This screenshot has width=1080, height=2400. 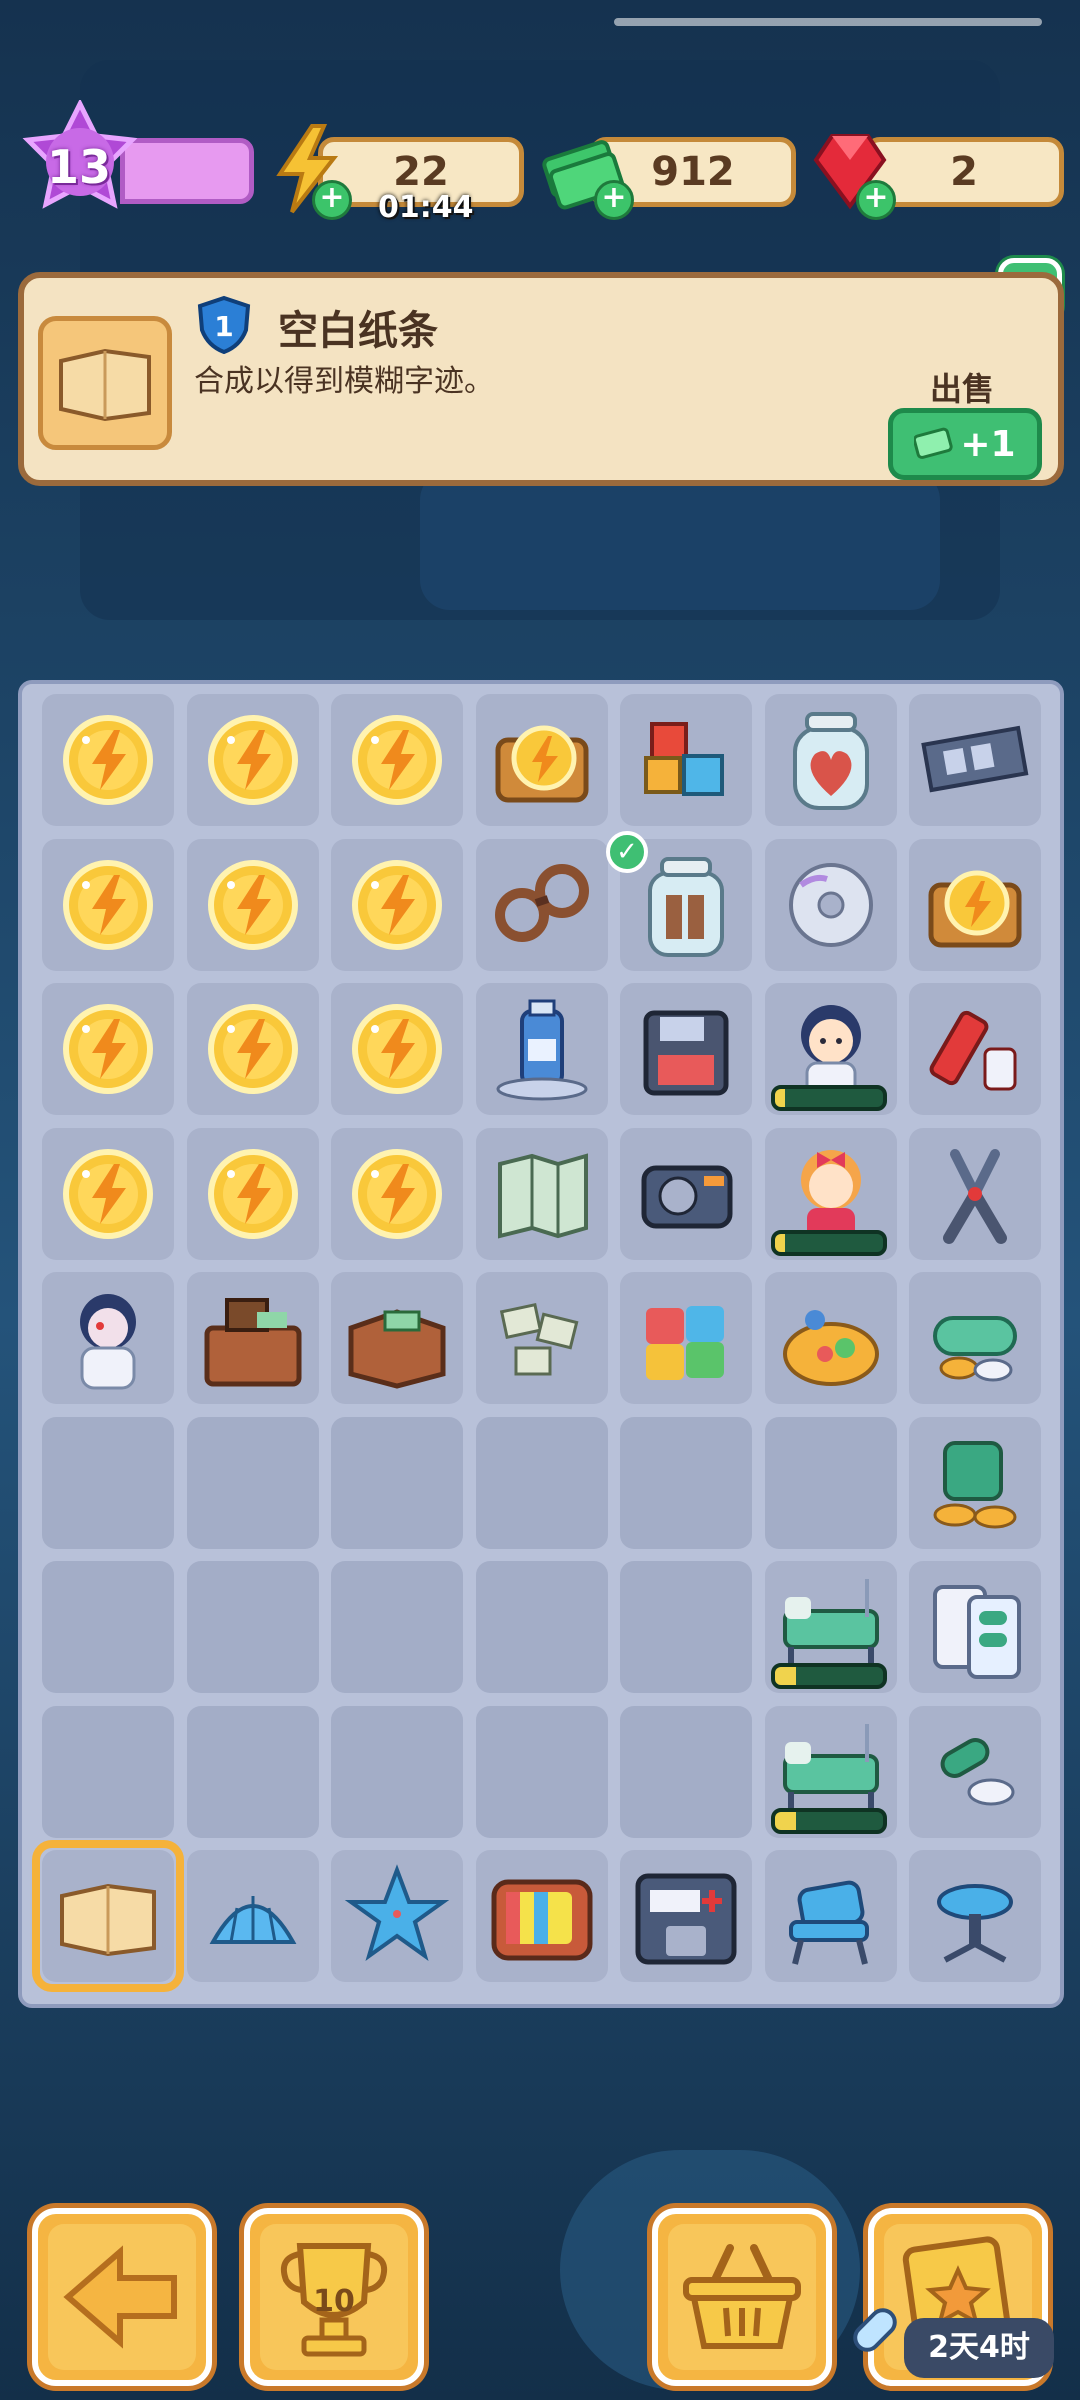 I want to click on capsules-icon, so click(x=977, y=1771).